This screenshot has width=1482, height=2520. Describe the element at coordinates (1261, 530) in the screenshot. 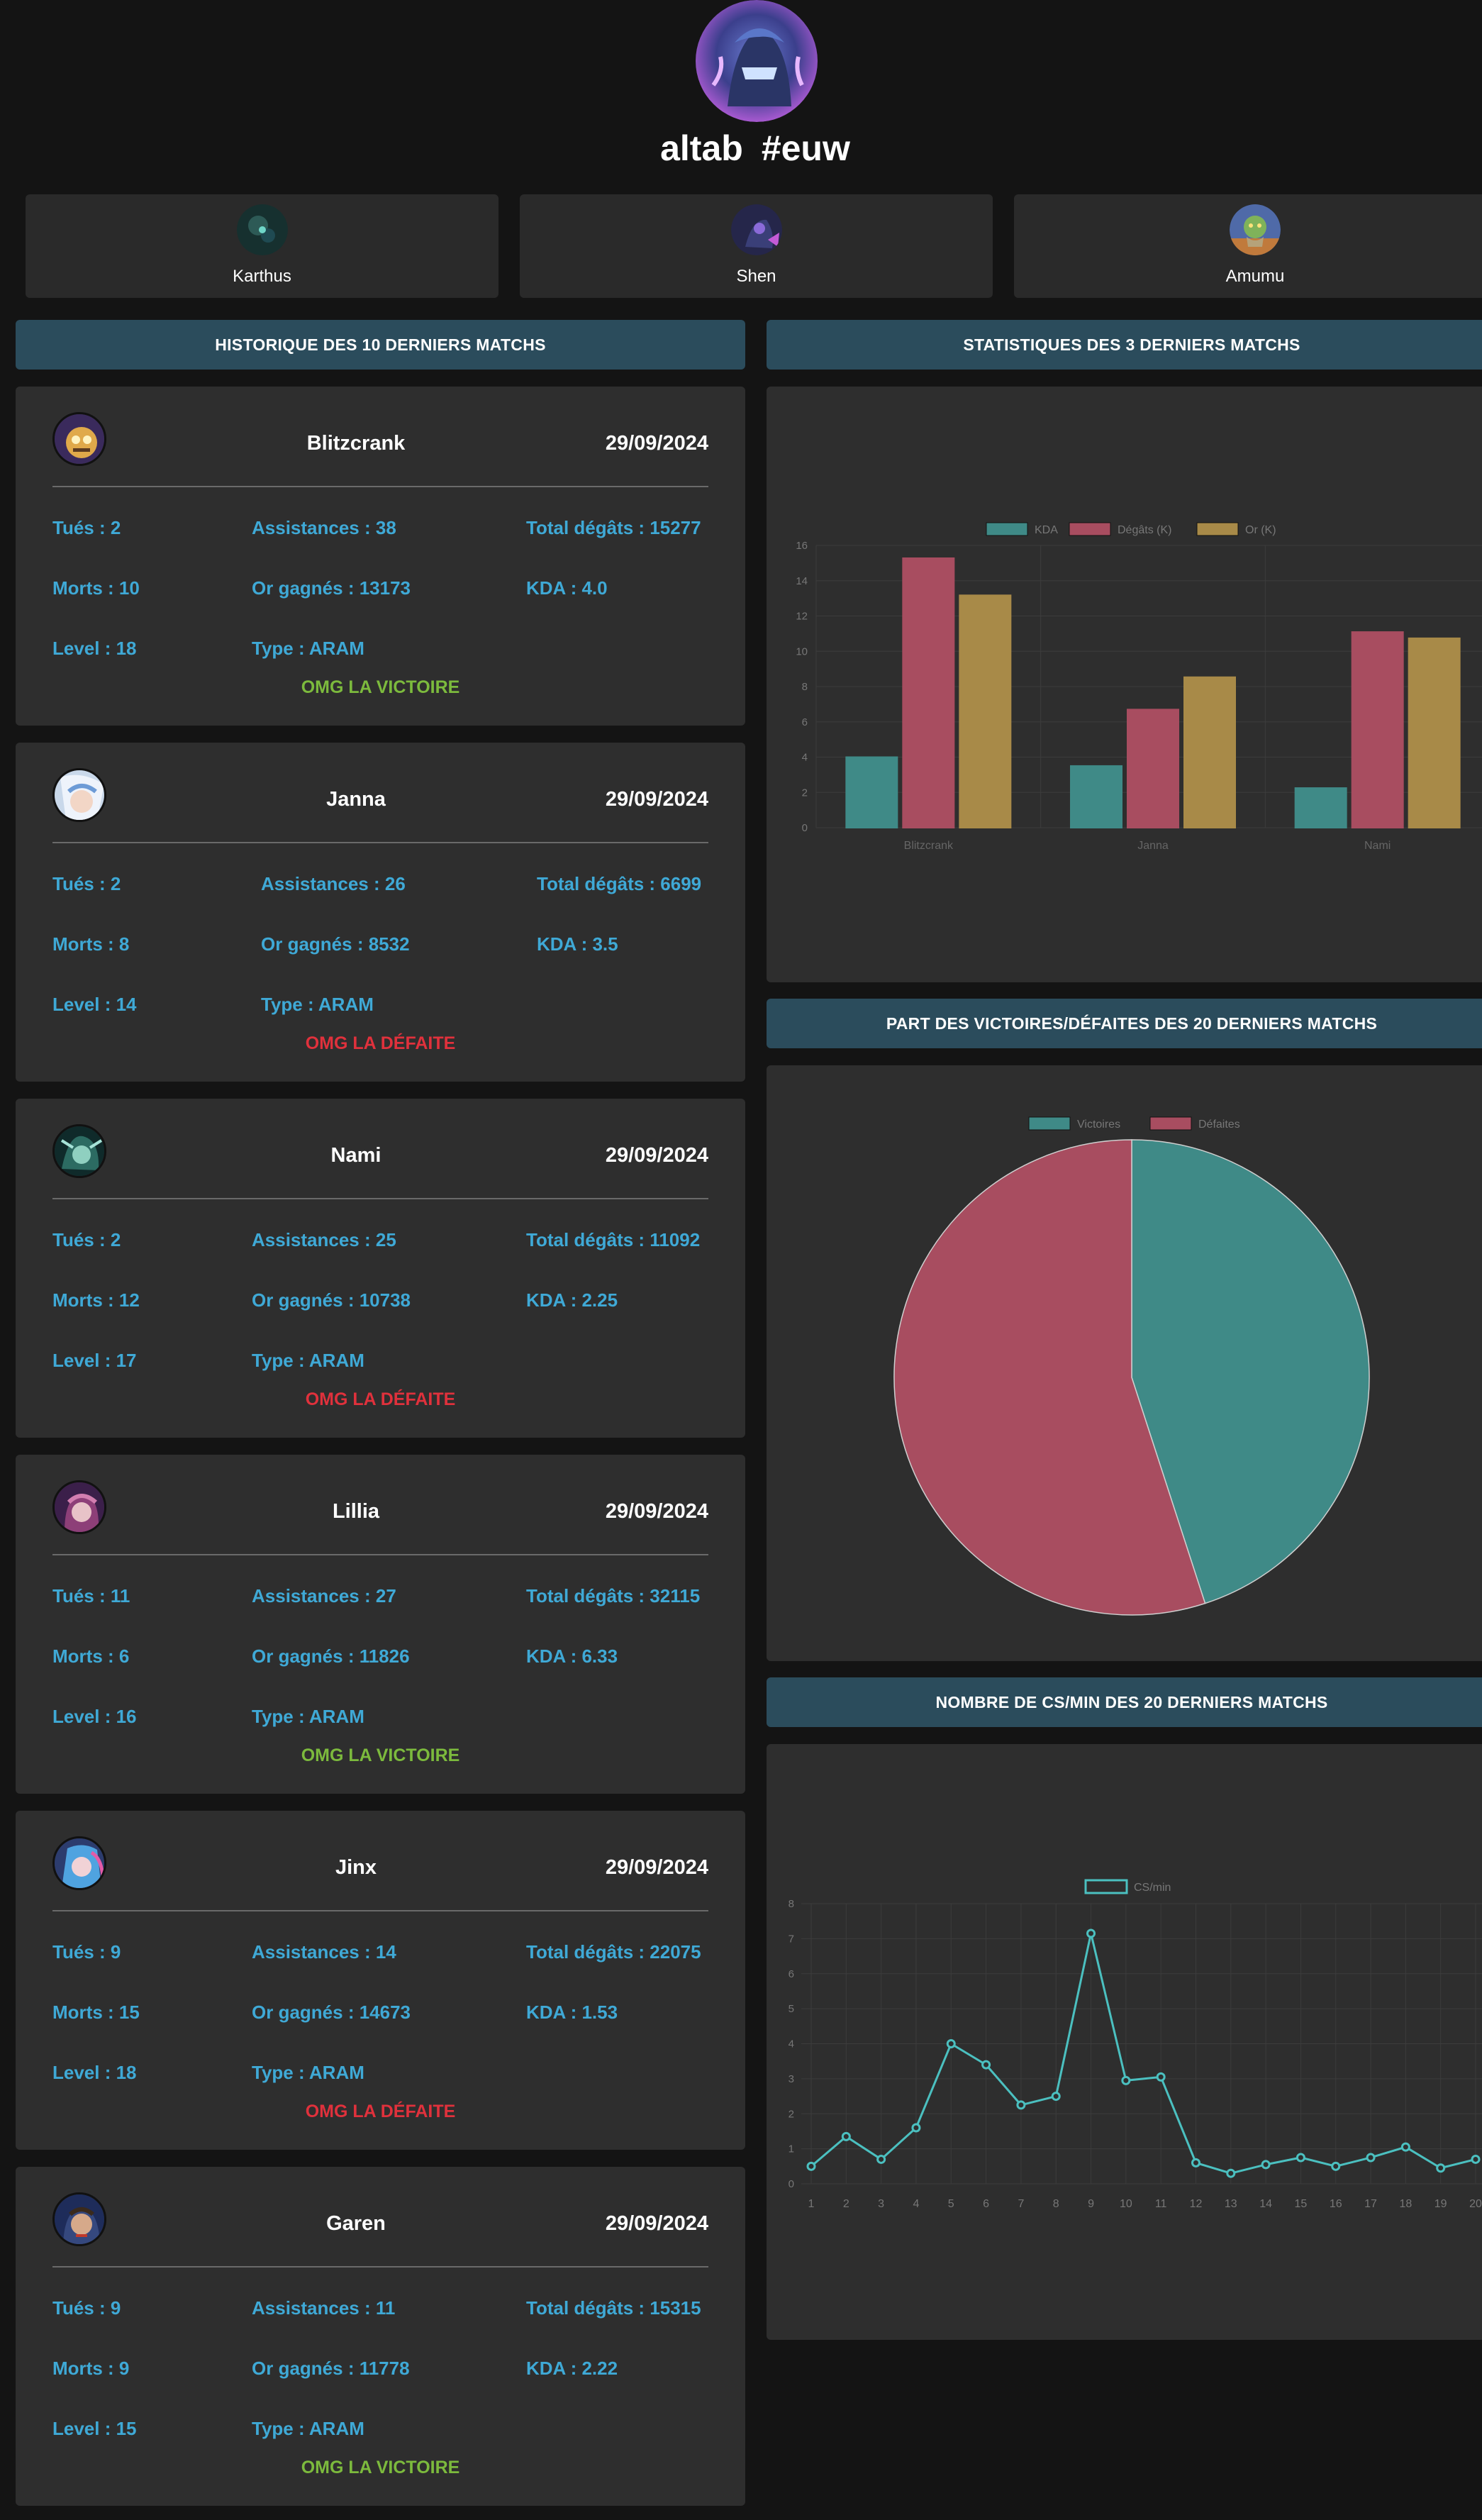

I see `legend-label: Or (K)` at that location.